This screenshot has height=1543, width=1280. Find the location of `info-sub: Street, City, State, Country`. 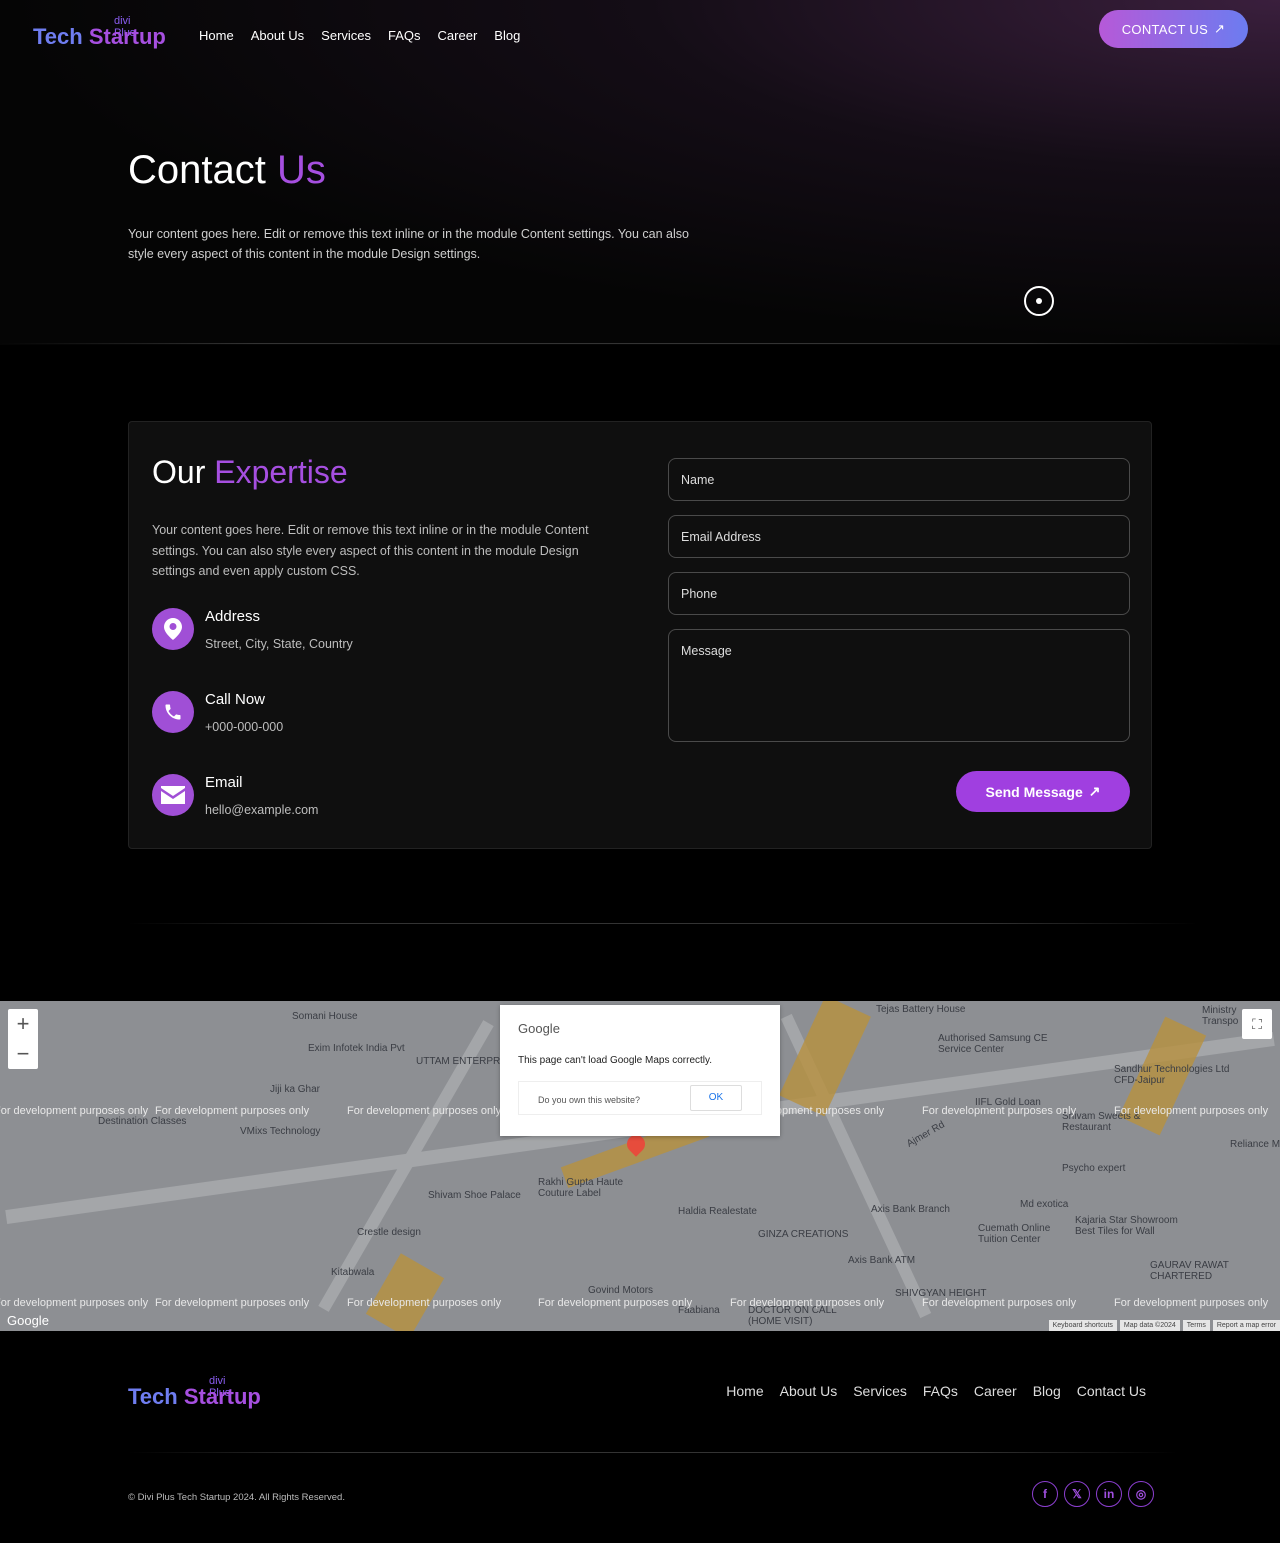

info-sub: Street, City, State, Country is located at coordinates (279, 644).